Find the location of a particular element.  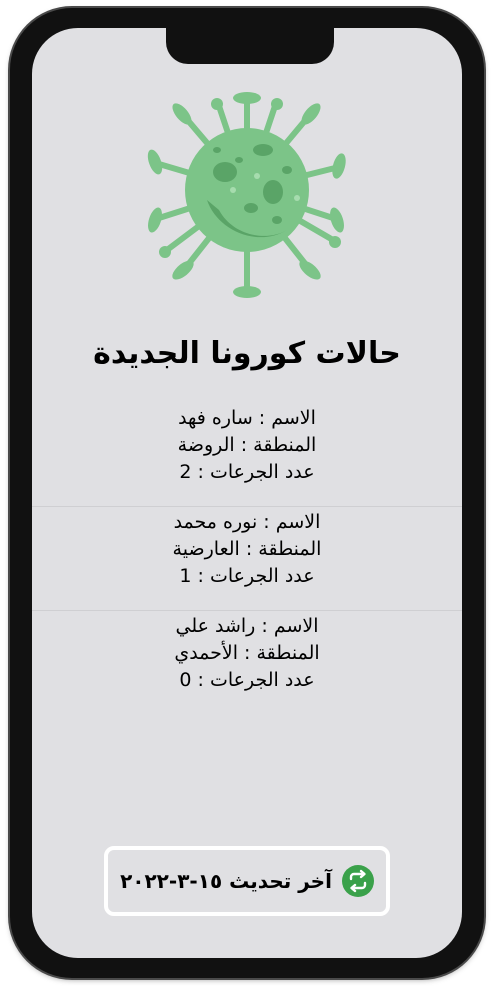

case-name: الاسم : نوره محمد is located at coordinates (247, 522).